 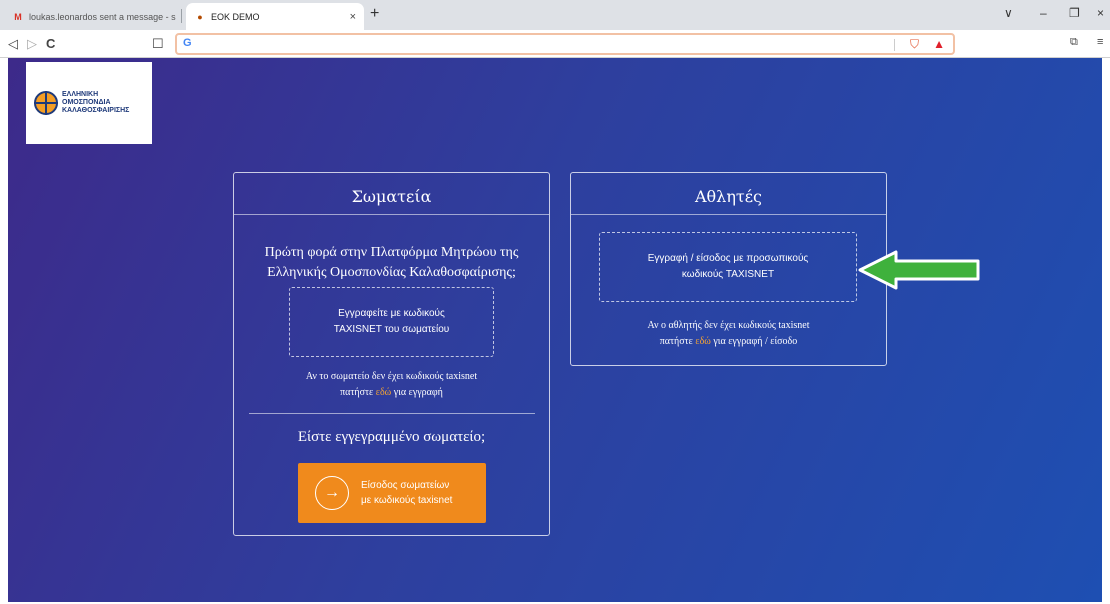 I want to click on brave-rewards-icon: ▲, so click(x=939, y=44).